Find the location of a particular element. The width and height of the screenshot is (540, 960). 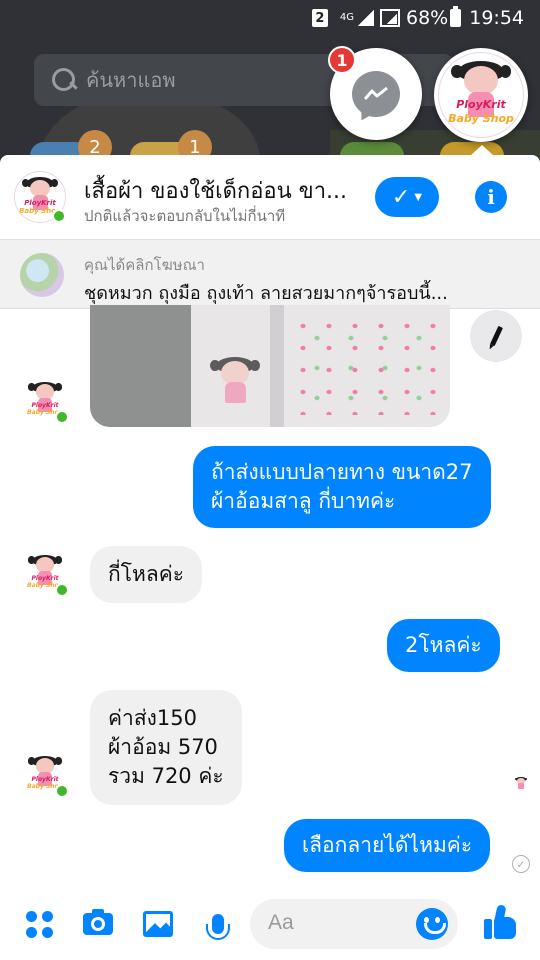

image-message is located at coordinates (270, 366).